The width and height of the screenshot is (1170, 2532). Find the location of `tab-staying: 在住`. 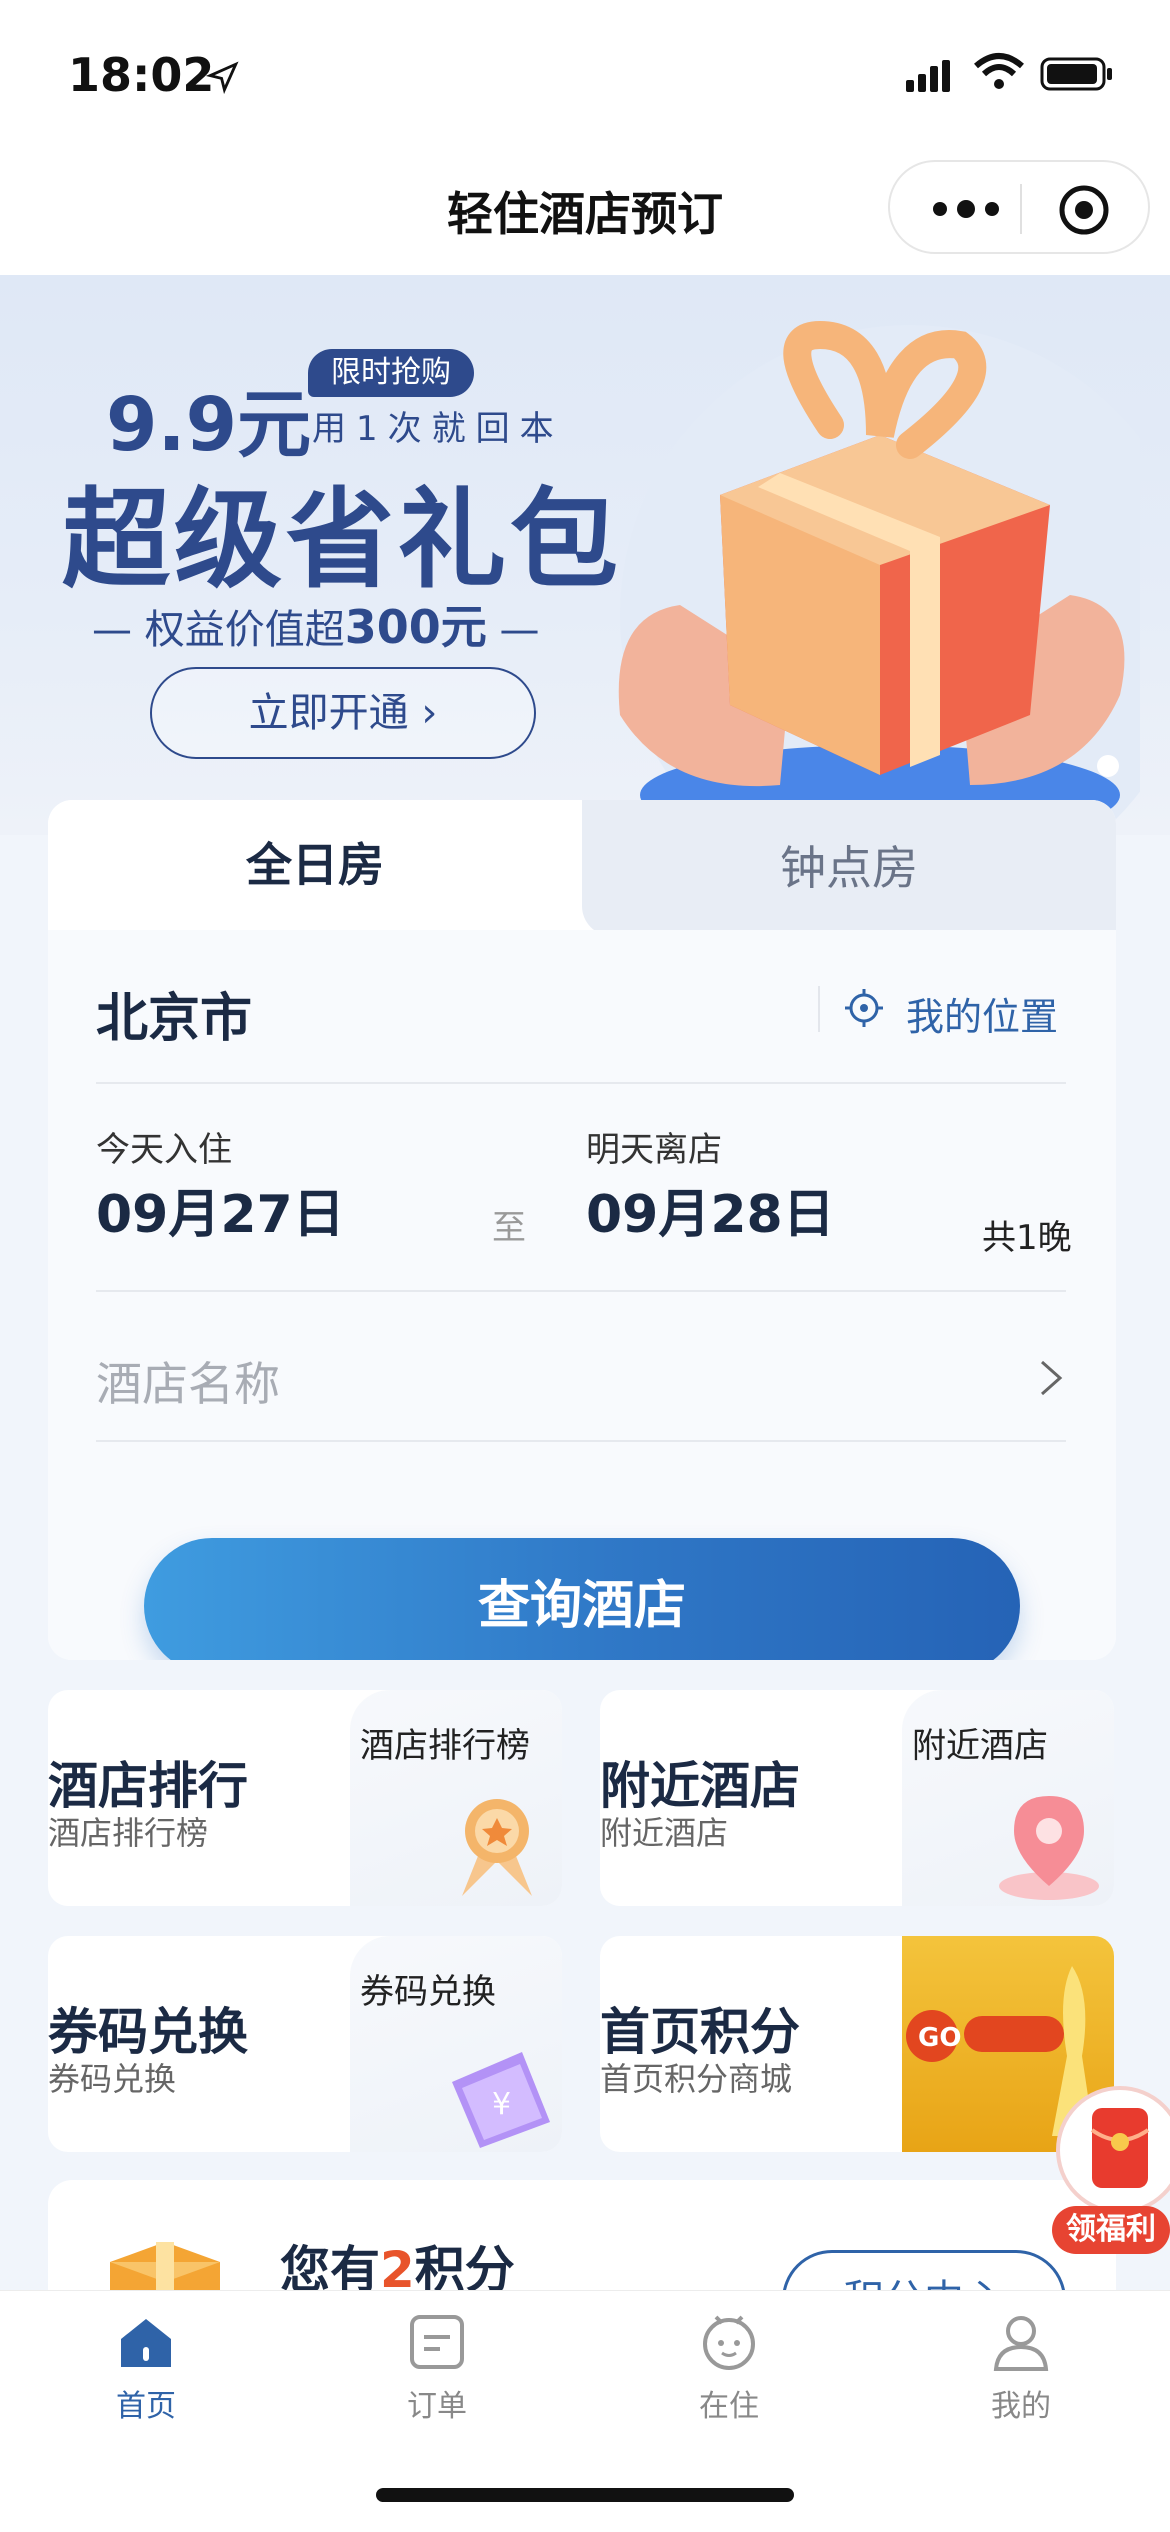

tab-staying: 在住 is located at coordinates (729, 2368).